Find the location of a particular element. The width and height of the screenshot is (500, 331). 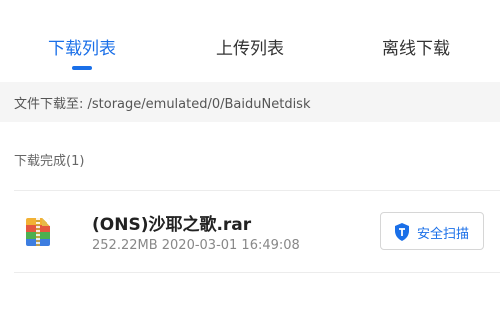

security-scan-button: 安全扫描 is located at coordinates (432, 231).